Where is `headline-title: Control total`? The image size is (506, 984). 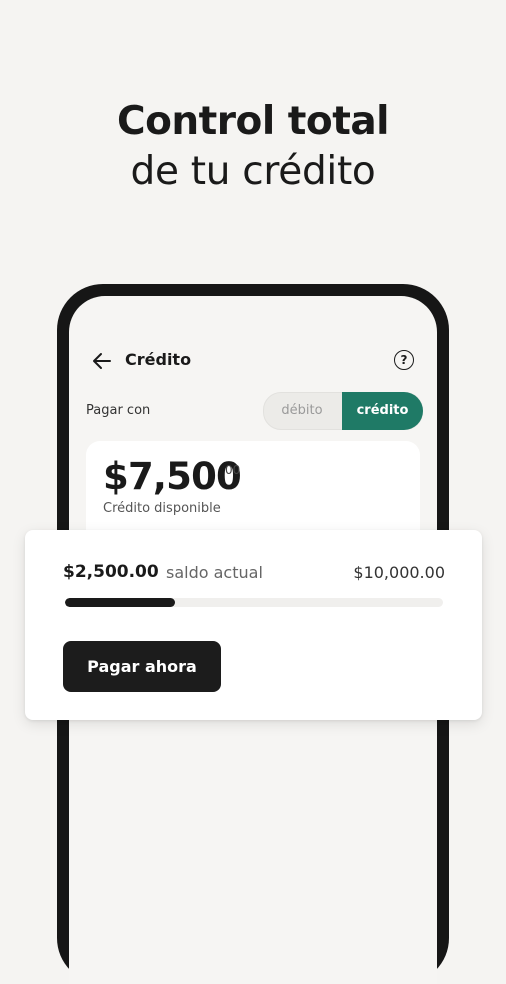 headline-title: Control total is located at coordinates (253, 121).